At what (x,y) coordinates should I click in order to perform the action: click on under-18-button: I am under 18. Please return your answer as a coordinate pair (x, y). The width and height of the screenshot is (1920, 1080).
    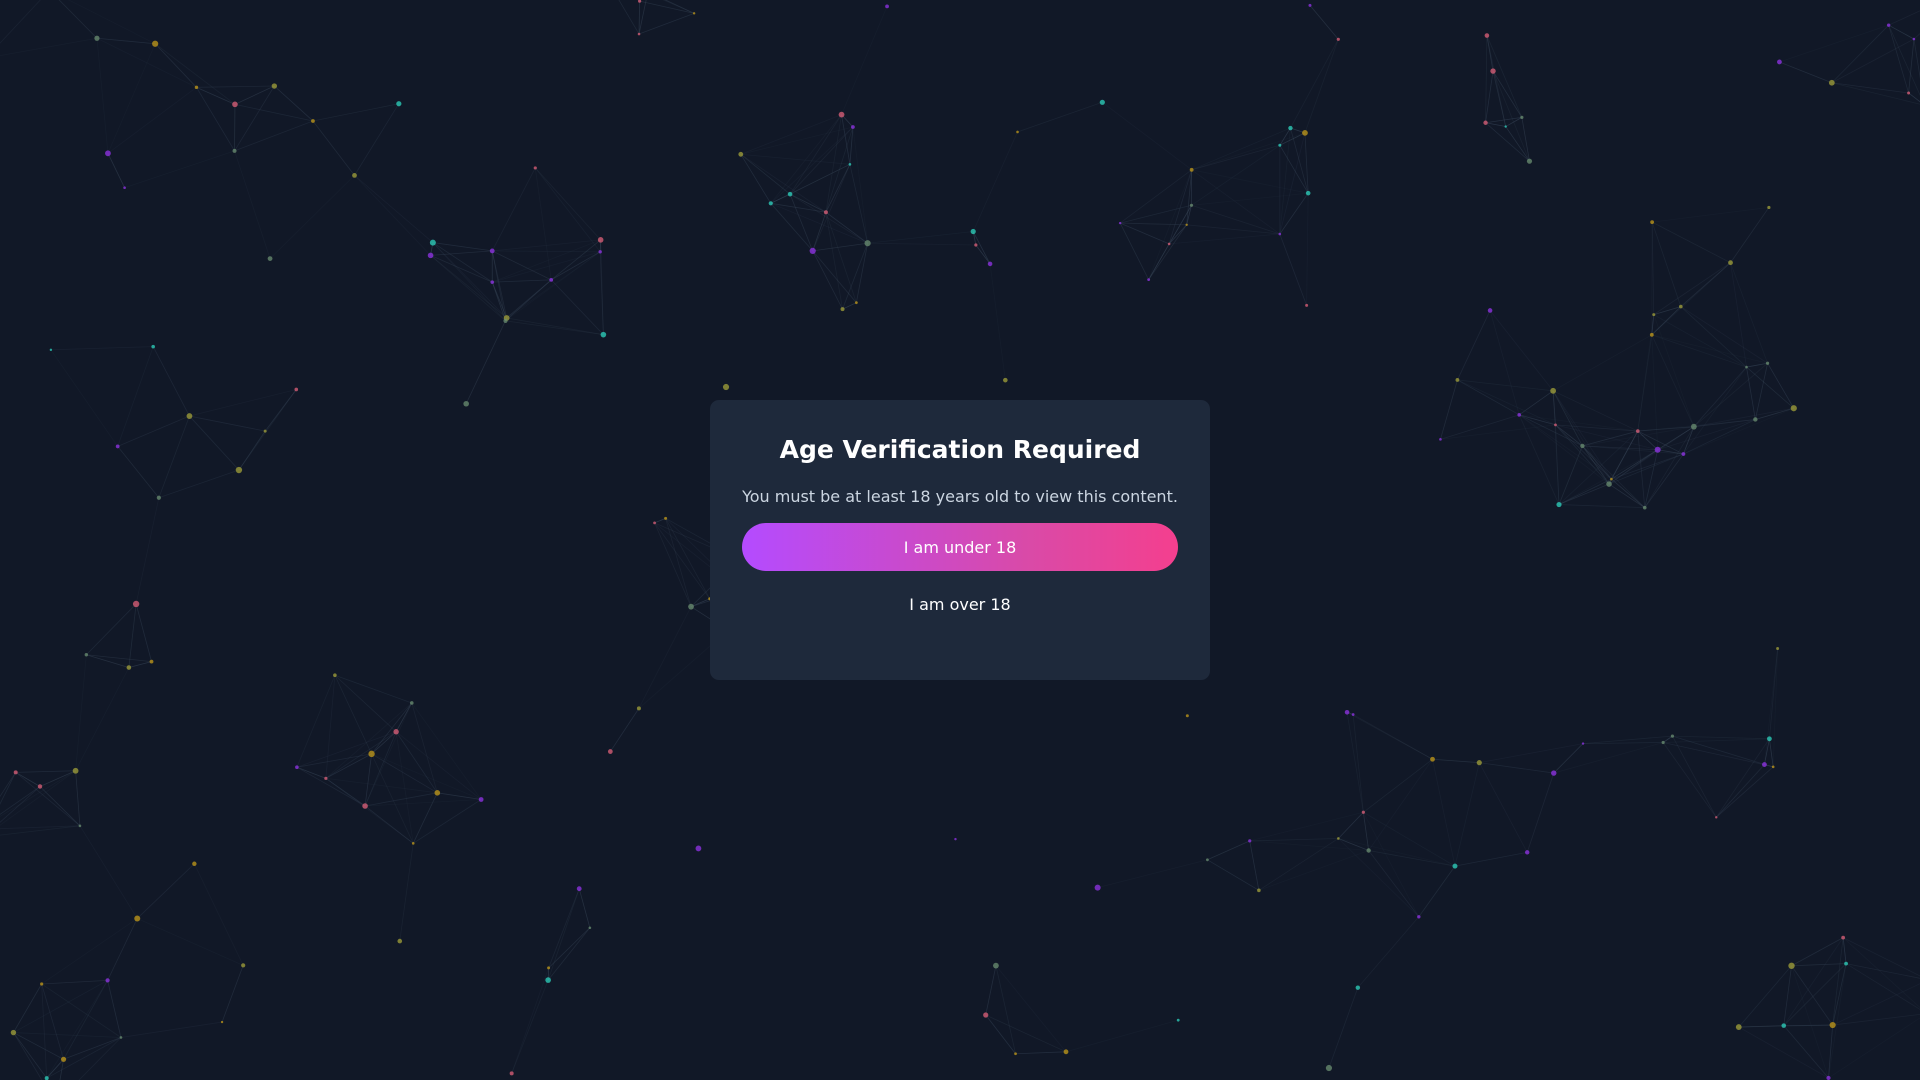
    Looking at the image, I should click on (960, 547).